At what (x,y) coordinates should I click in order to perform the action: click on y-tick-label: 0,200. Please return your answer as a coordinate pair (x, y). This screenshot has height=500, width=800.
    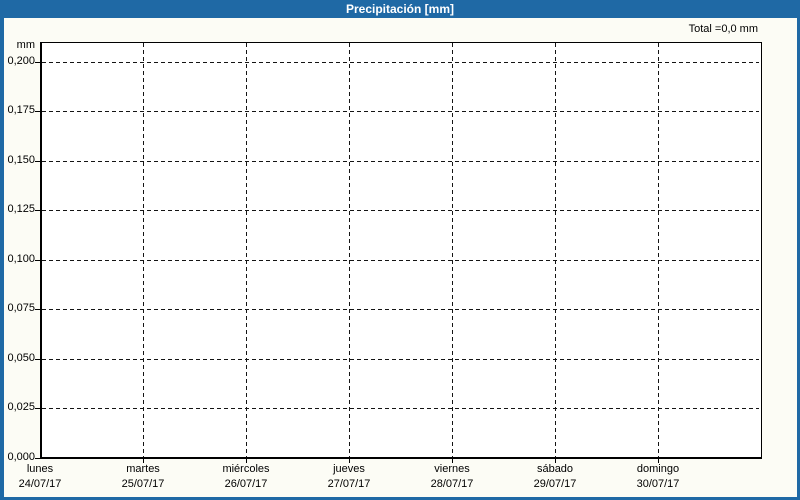
    Looking at the image, I should click on (21, 61).